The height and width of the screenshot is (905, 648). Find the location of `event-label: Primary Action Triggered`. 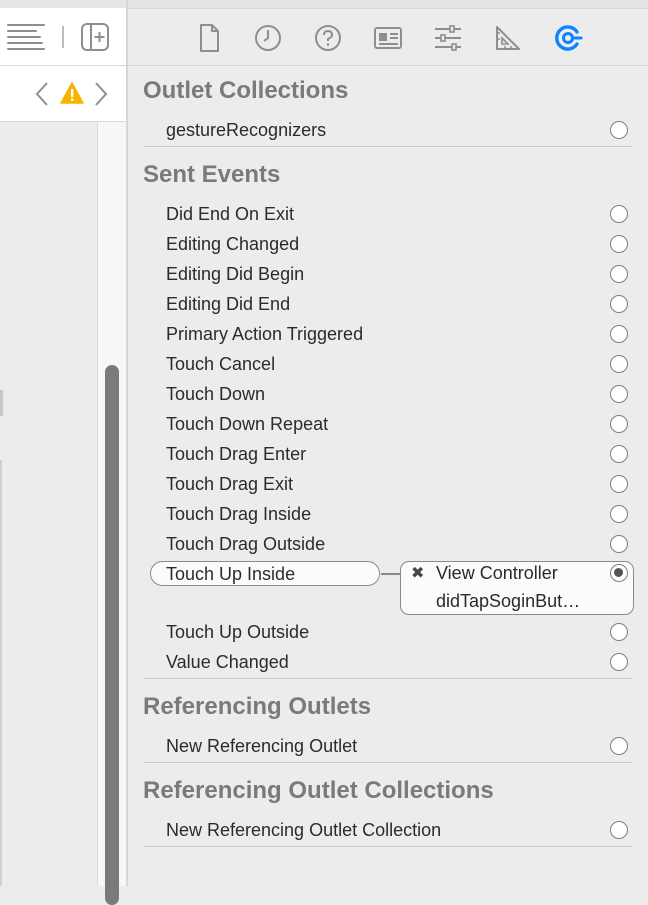

event-label: Primary Action Triggered is located at coordinates (265, 334).